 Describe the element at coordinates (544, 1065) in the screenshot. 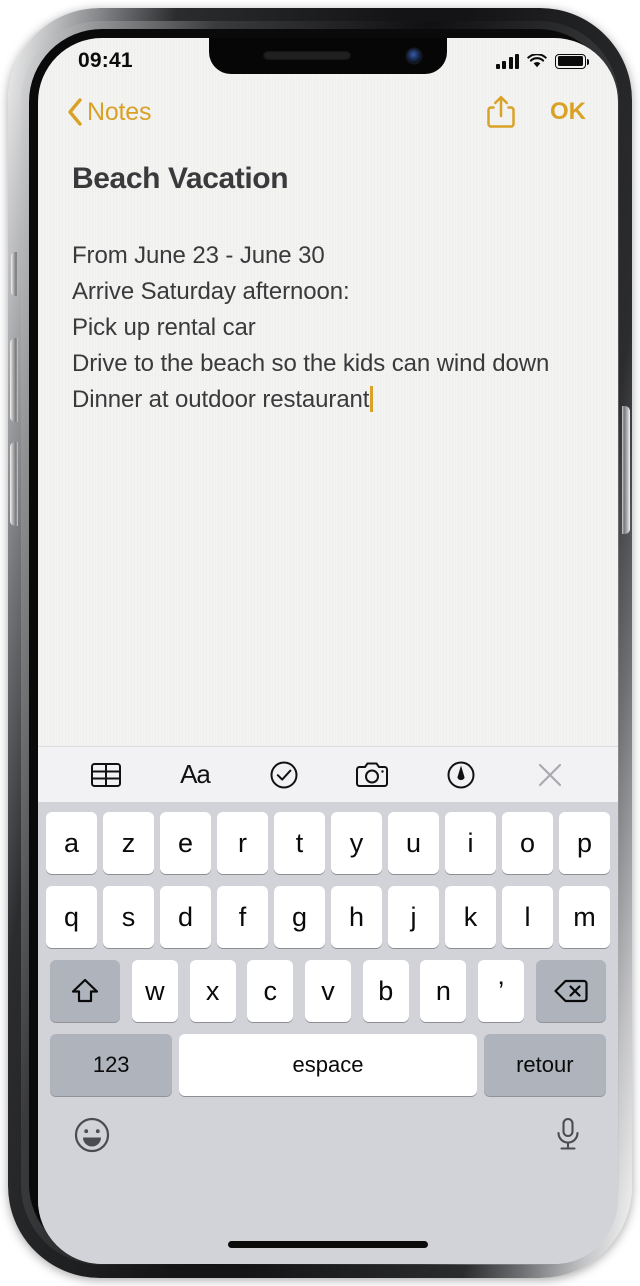

I see `return-key: retour` at that location.